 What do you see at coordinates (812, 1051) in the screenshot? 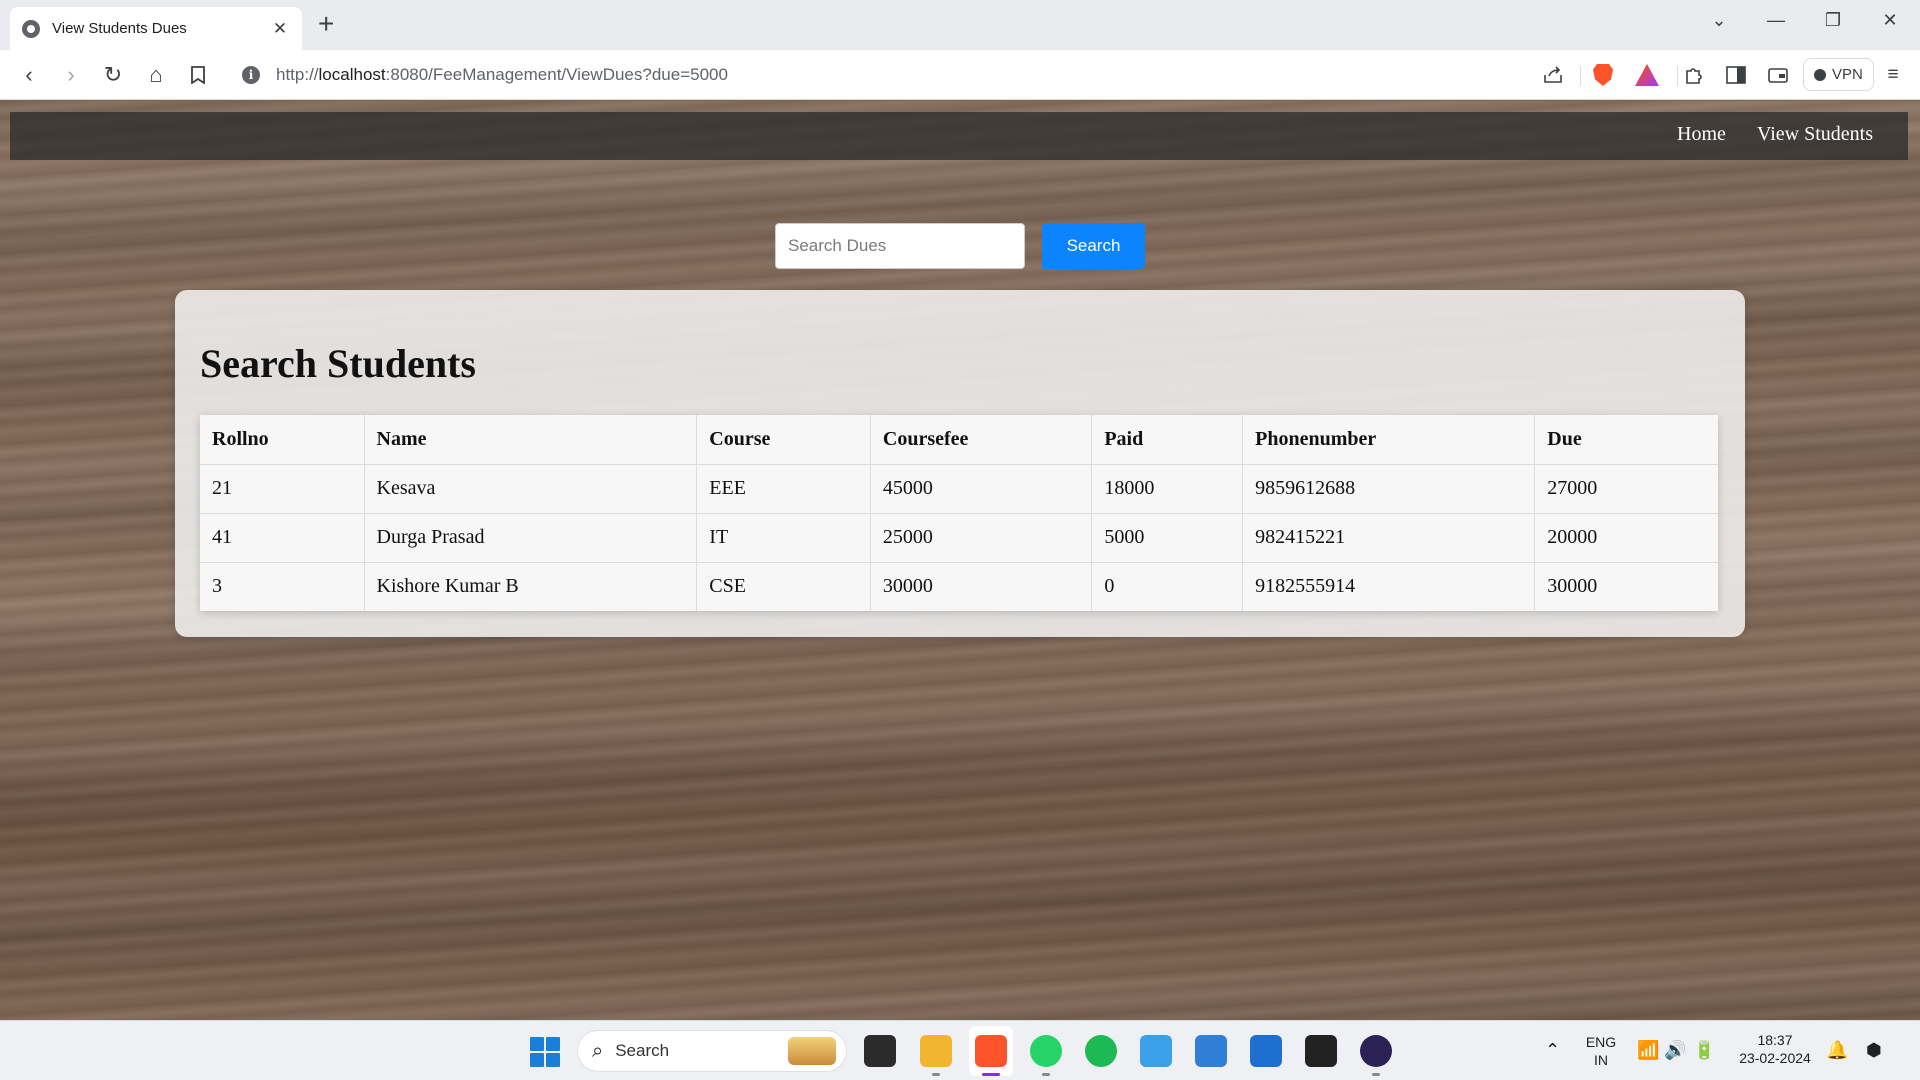
I see `search-highlight-icon` at bounding box center [812, 1051].